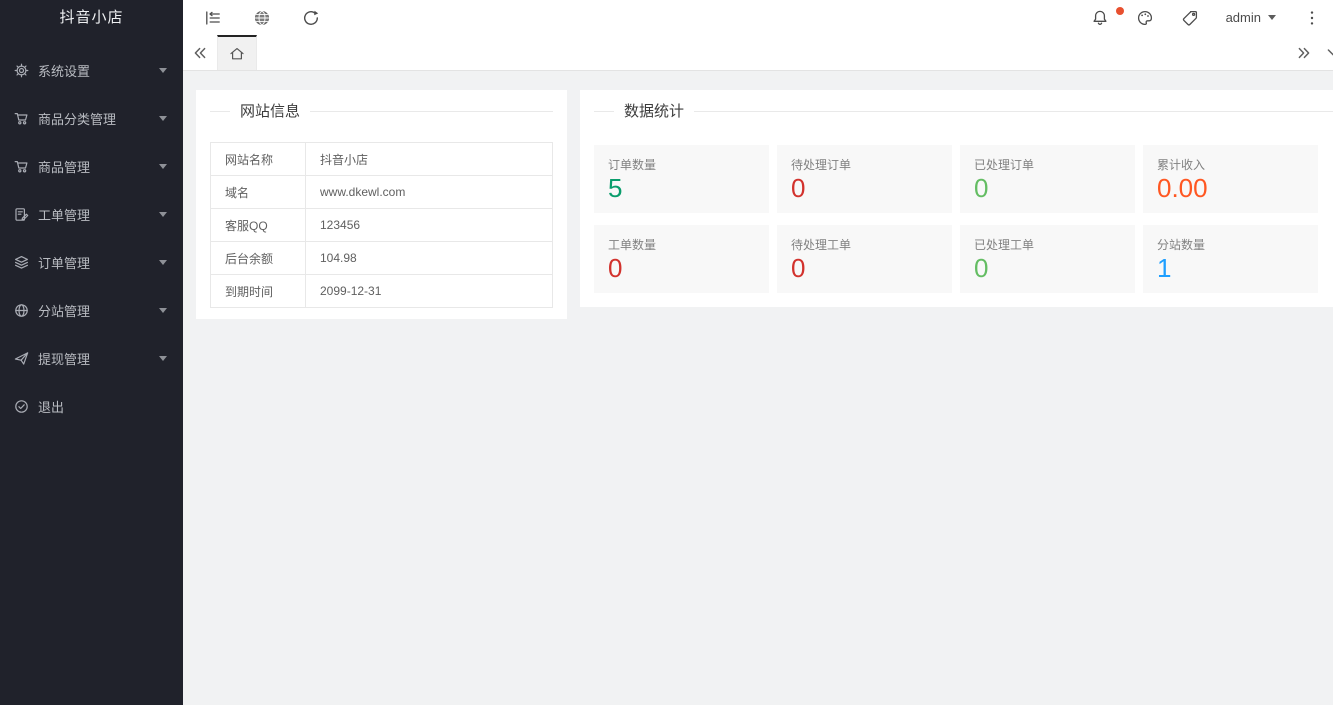  Describe the element at coordinates (1047, 179) in the screenshot. I see `stat-card-processed-orders: 已处理订单 0` at that location.